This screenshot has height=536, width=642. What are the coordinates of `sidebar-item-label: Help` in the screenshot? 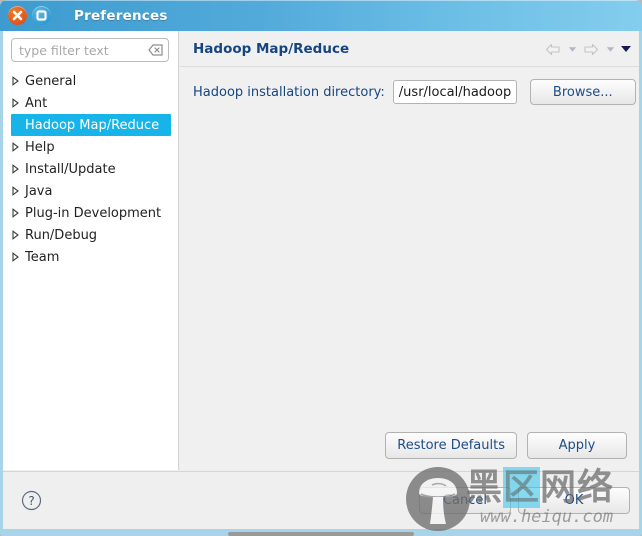 It's located at (40, 147).